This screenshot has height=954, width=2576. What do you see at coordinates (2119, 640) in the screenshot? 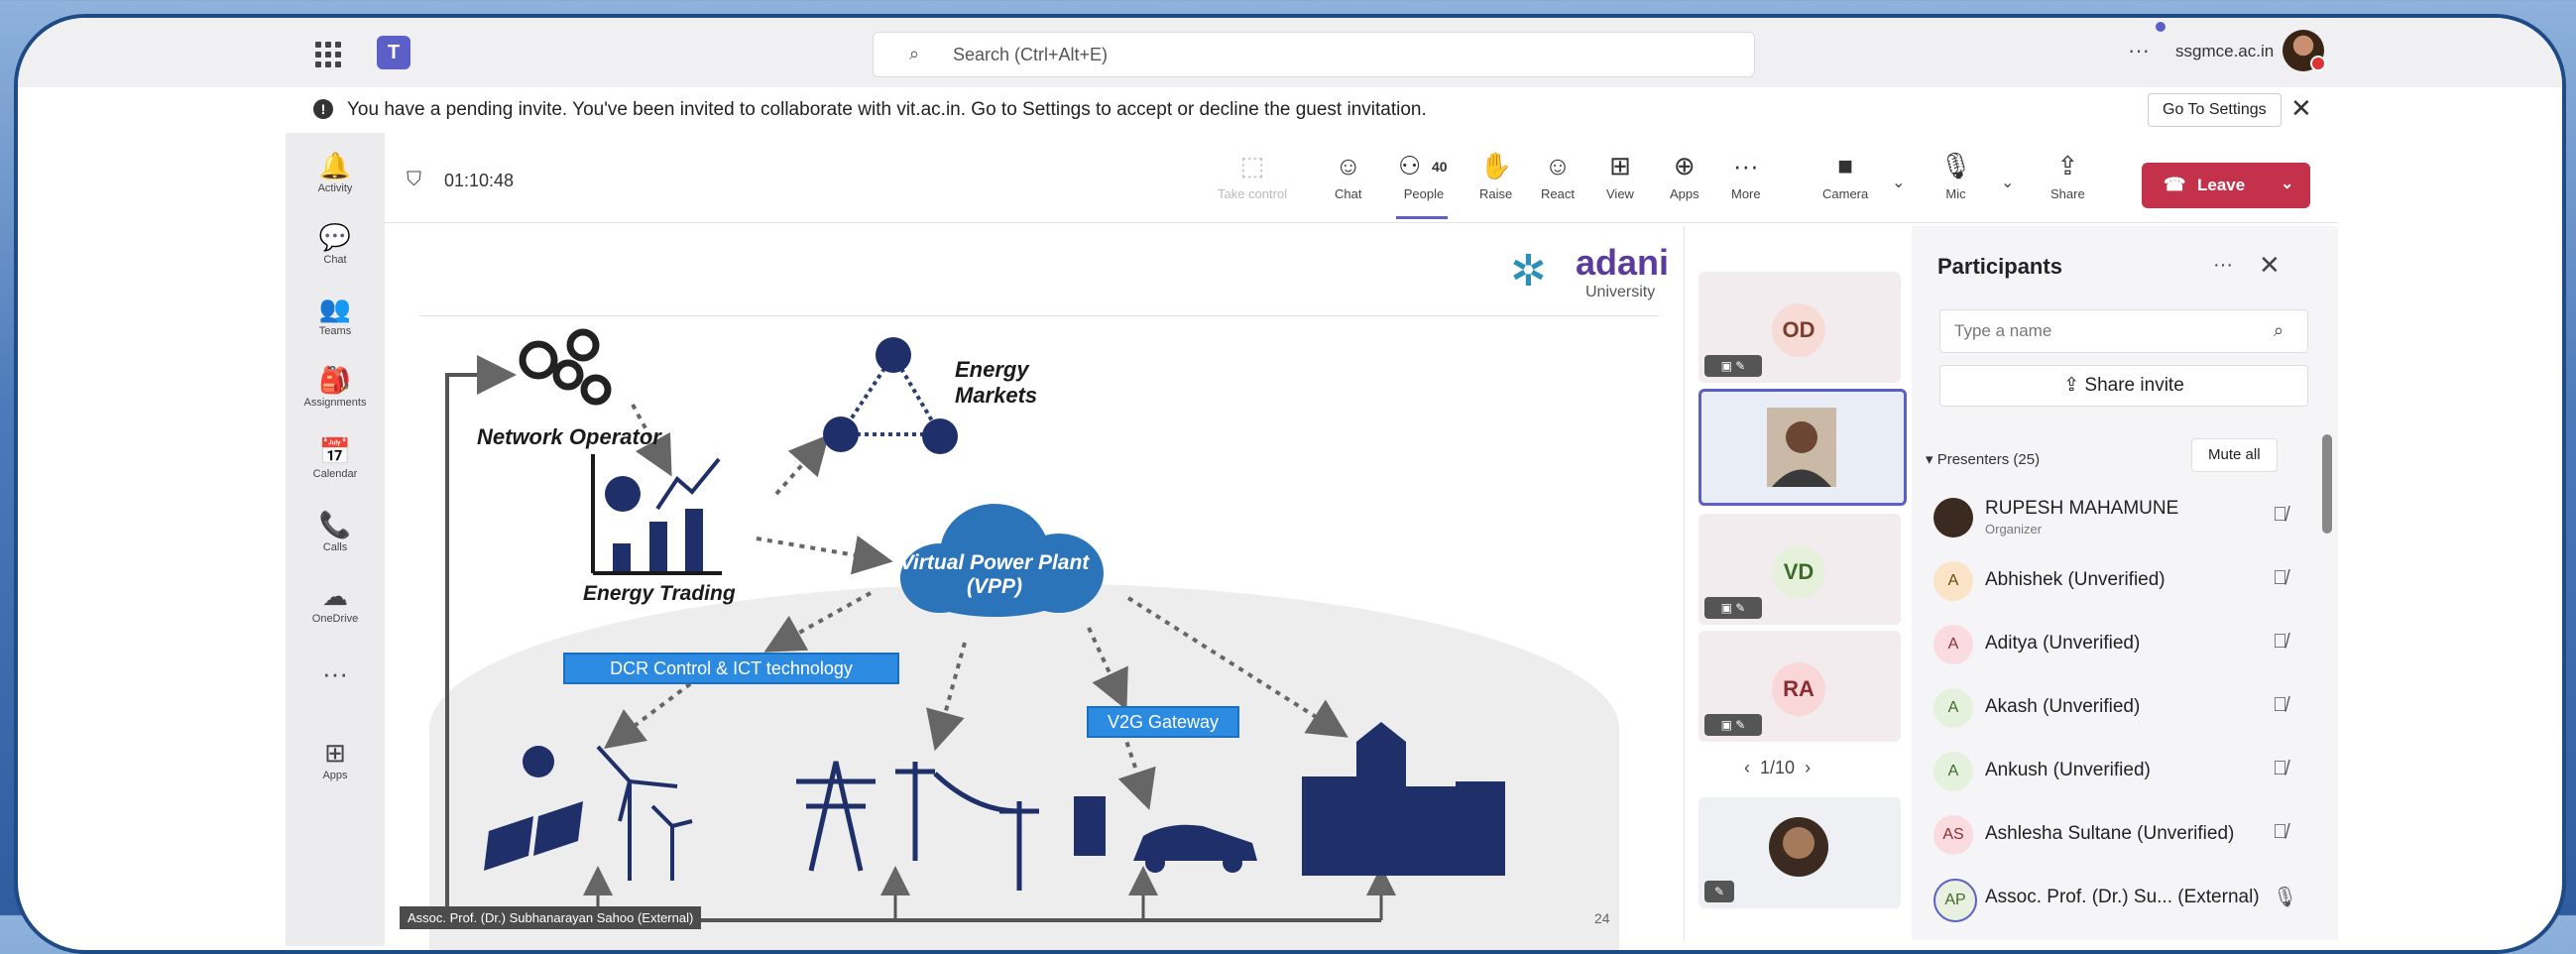
I see `participant-row: A Aditya (Unverified) 🎙̸` at bounding box center [2119, 640].